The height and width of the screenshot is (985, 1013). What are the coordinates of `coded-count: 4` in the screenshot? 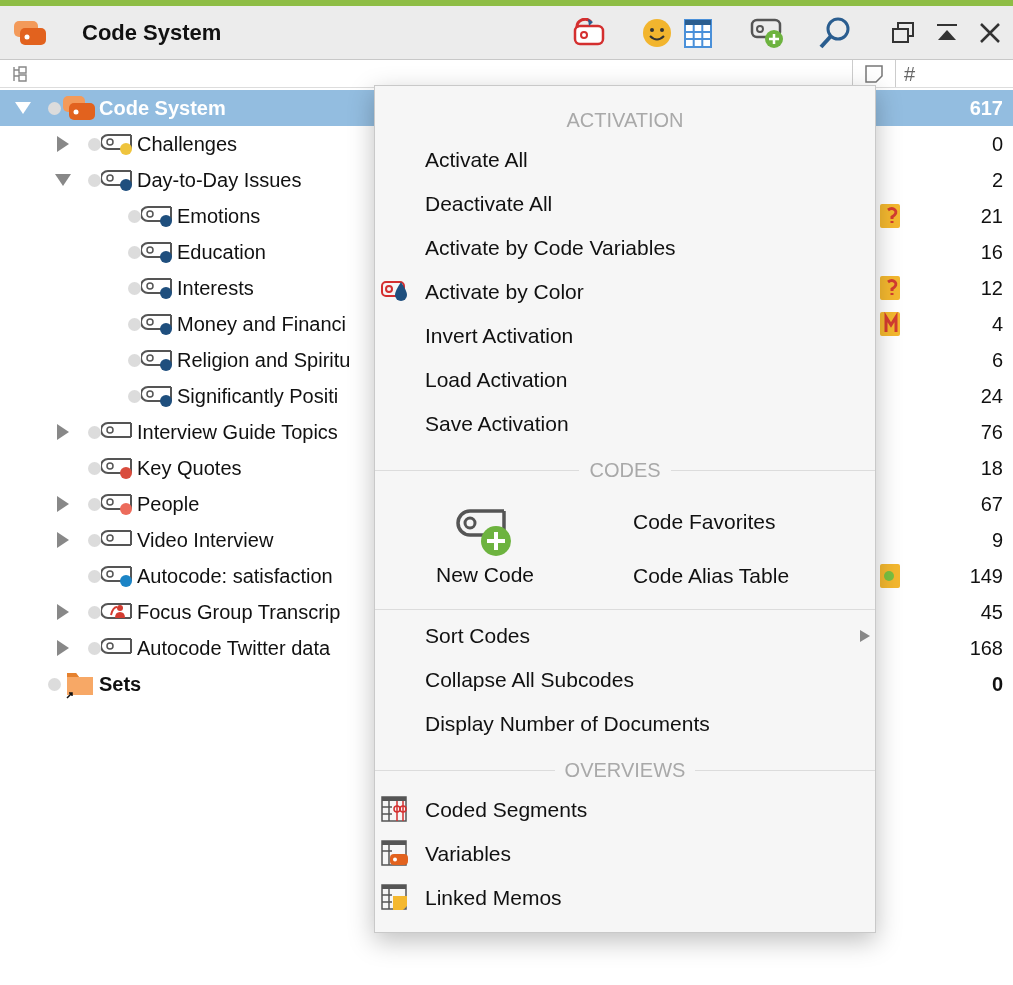 It's located at (997, 324).